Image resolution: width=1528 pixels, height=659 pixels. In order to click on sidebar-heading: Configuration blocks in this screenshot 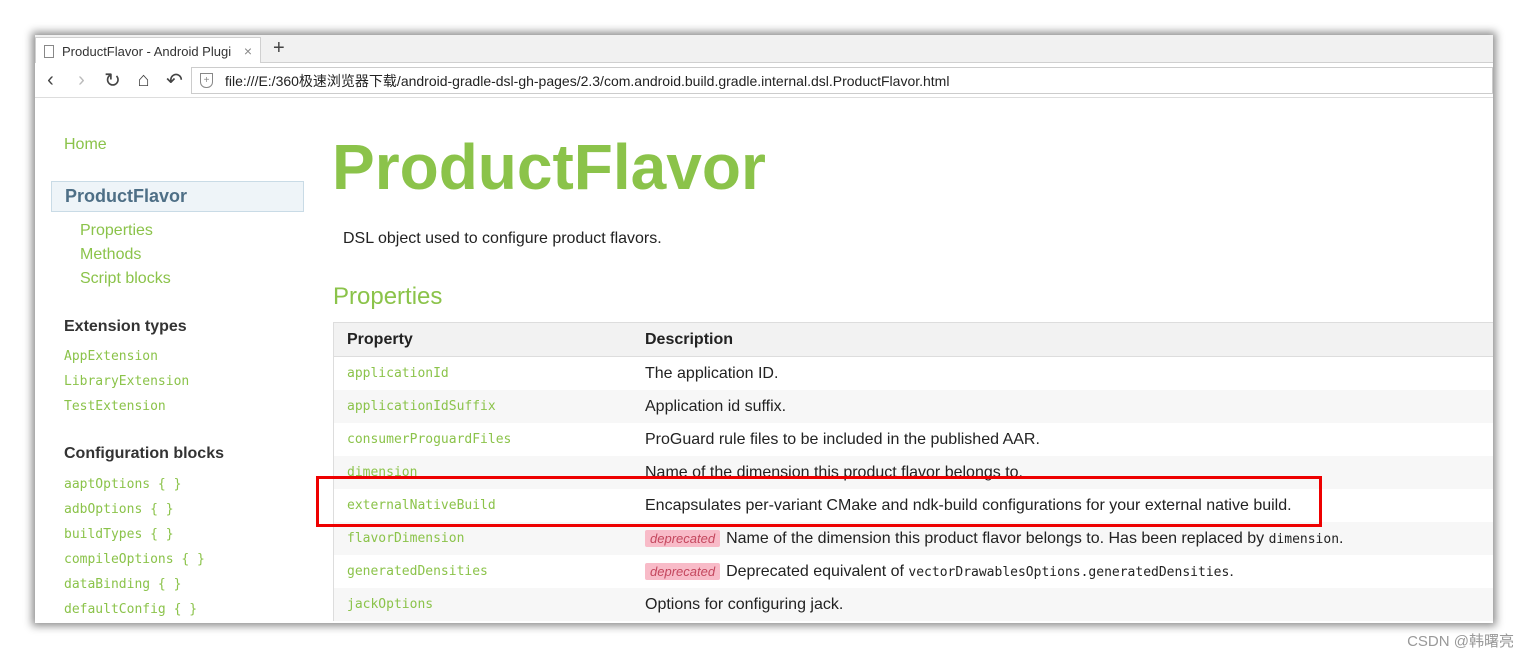, I will do `click(144, 453)`.